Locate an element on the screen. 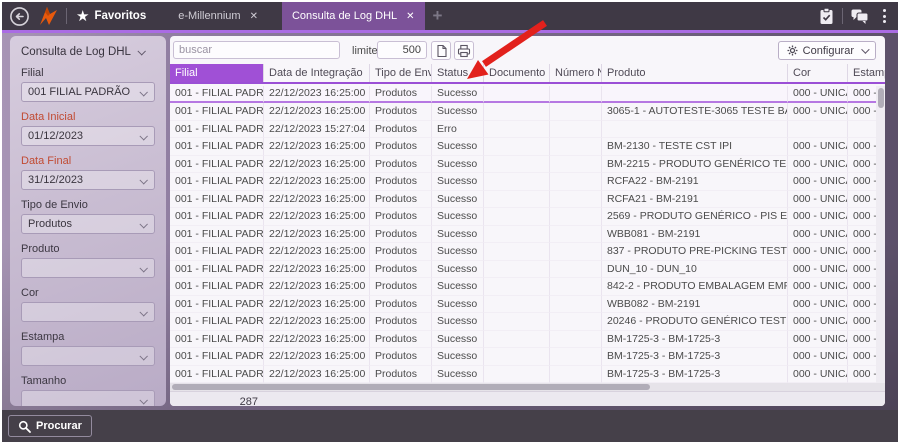 Image resolution: width=900 pixels, height=444 pixels. limit-input is located at coordinates (402, 50).